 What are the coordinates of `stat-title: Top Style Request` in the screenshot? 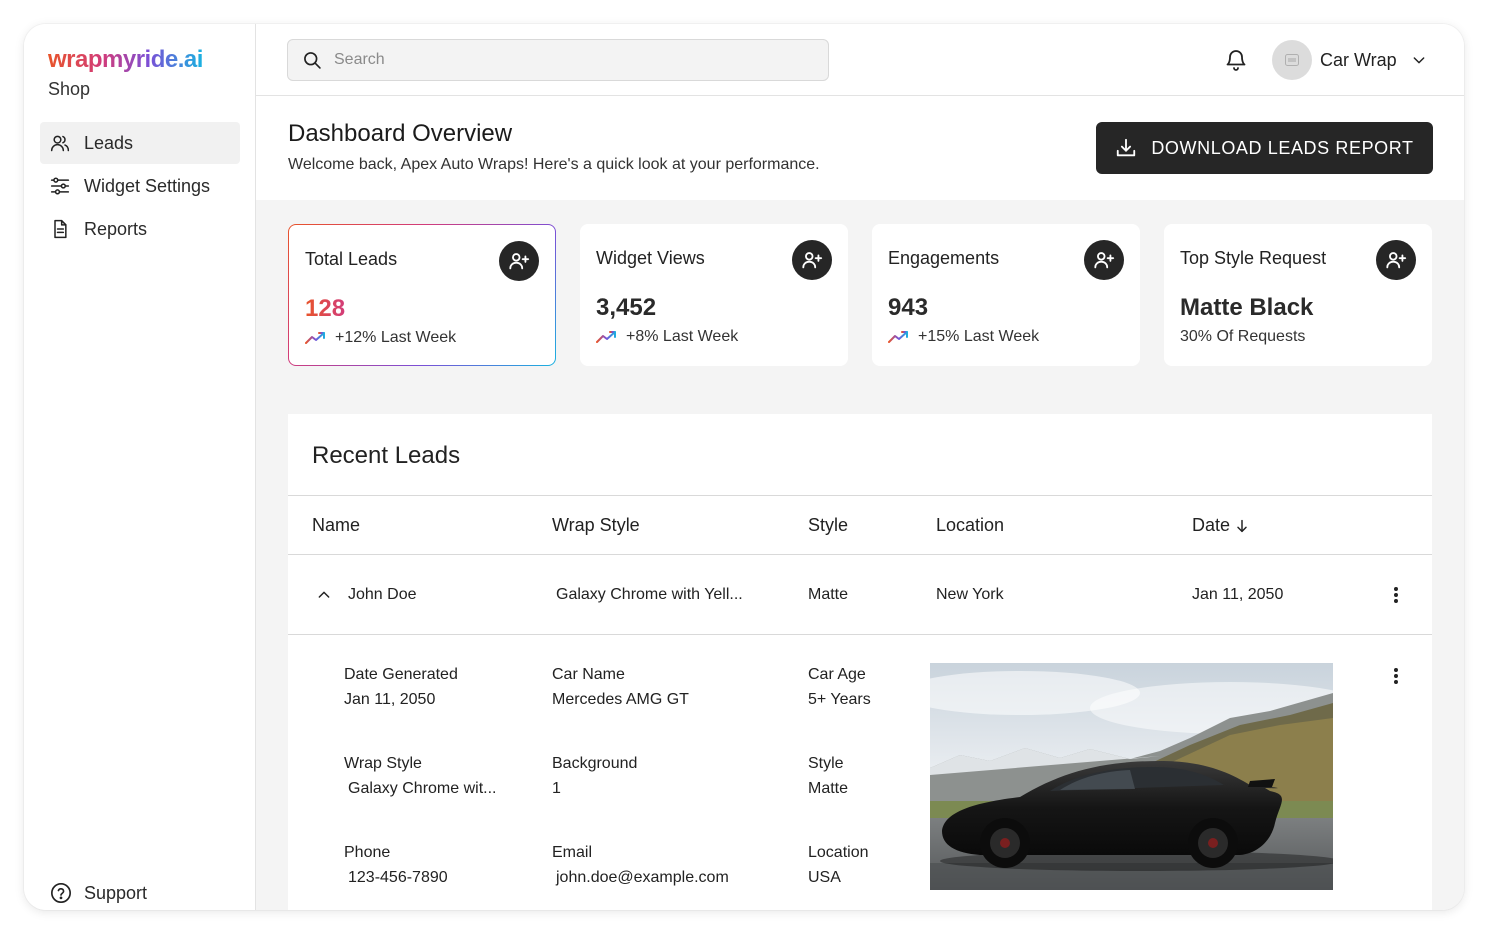 It's located at (1253, 258).